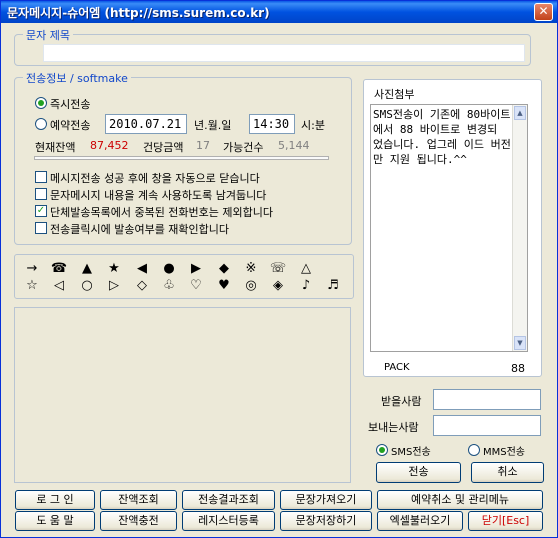 The width and height of the screenshot is (558, 538). What do you see at coordinates (326, 500) in the screenshot?
I see `load-sentence-button: 문장가져오기` at bounding box center [326, 500].